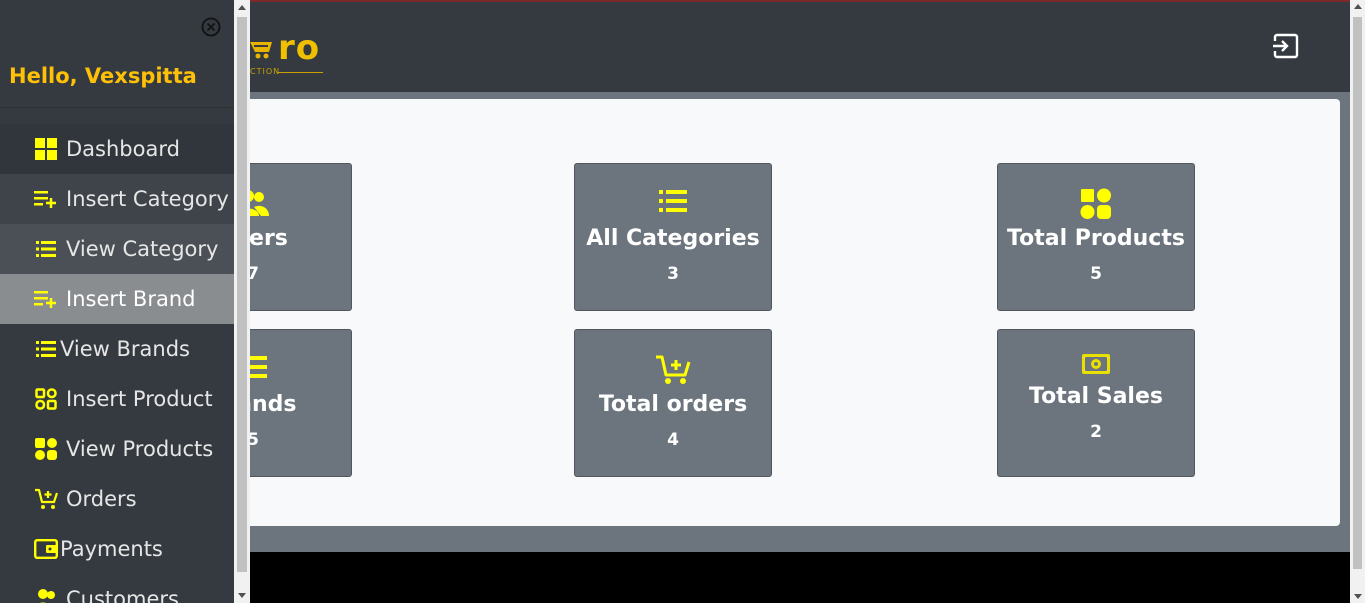 Image resolution: width=1365 pixels, height=603 pixels. I want to click on sidebar-item-view-brands: View Brands, so click(117, 349).